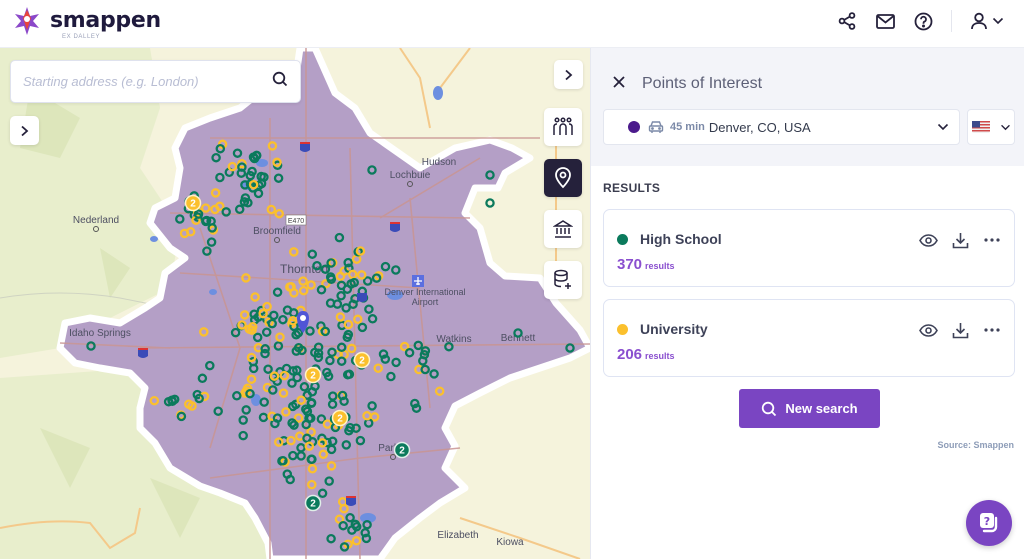 The height and width of the screenshot is (559, 1024). Describe the element at coordinates (702, 83) in the screenshot. I see `panel-title: Points of Interest` at that location.